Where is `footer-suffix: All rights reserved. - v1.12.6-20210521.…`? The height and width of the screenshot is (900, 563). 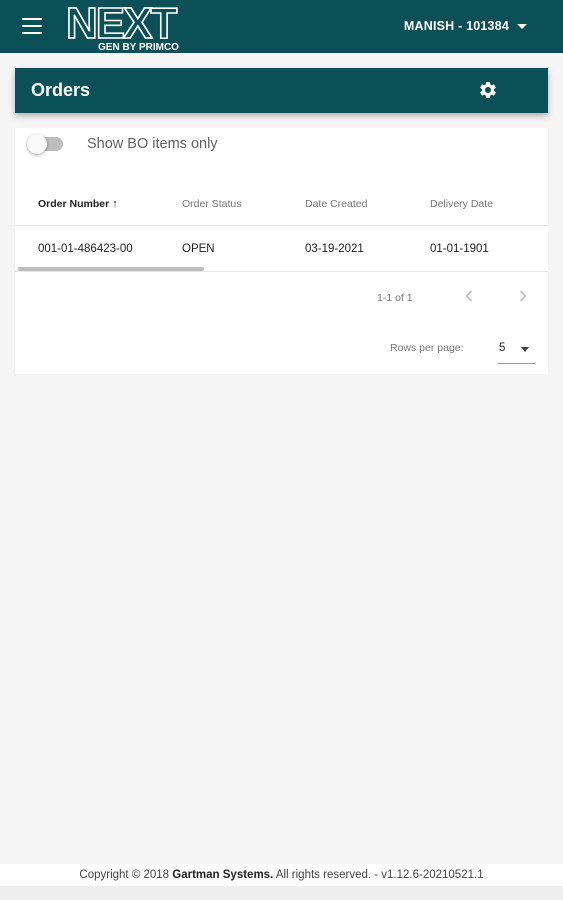 footer-suffix: All rights reserved. - v1.12.6-20210521.… is located at coordinates (378, 875).